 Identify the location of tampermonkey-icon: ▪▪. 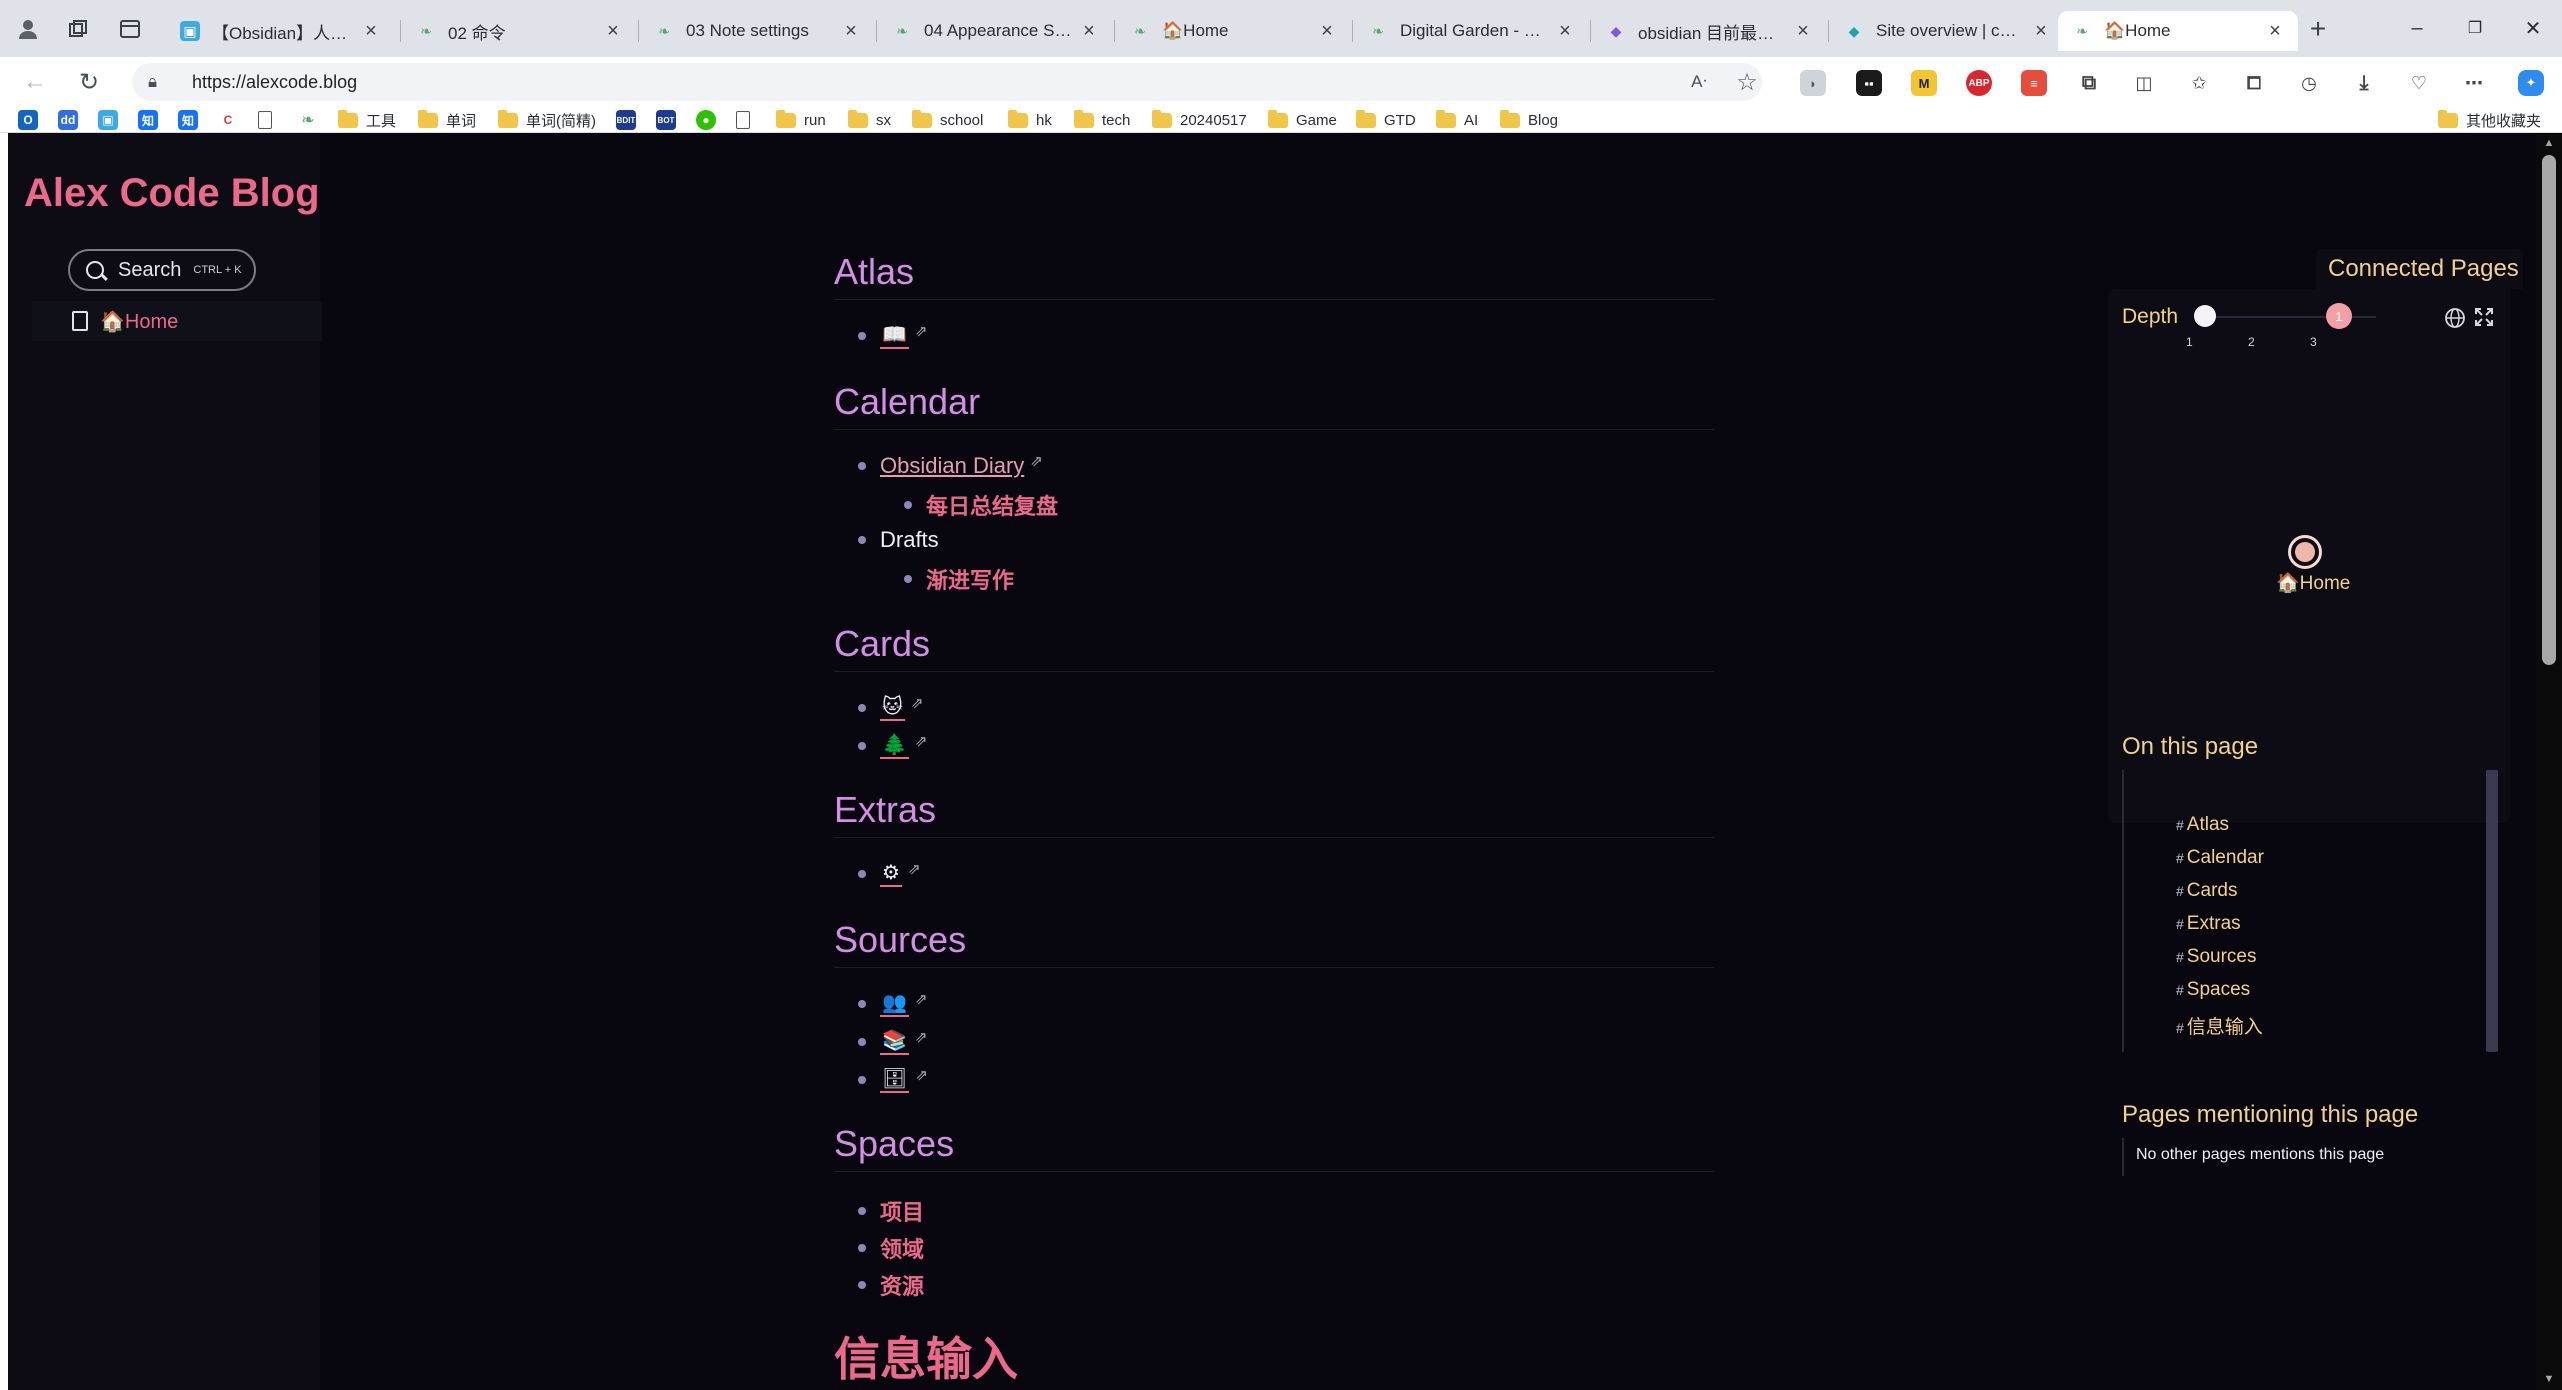
(1869, 83).